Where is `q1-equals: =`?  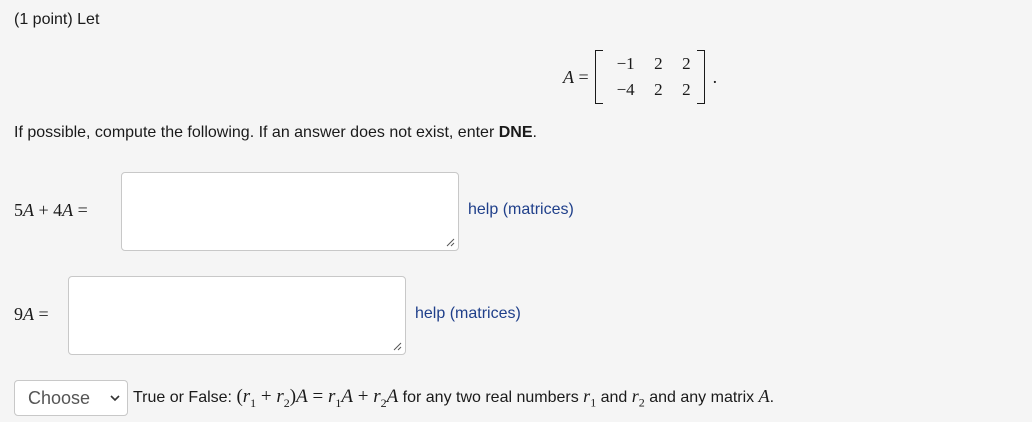
q1-equals: = is located at coordinates (80, 210).